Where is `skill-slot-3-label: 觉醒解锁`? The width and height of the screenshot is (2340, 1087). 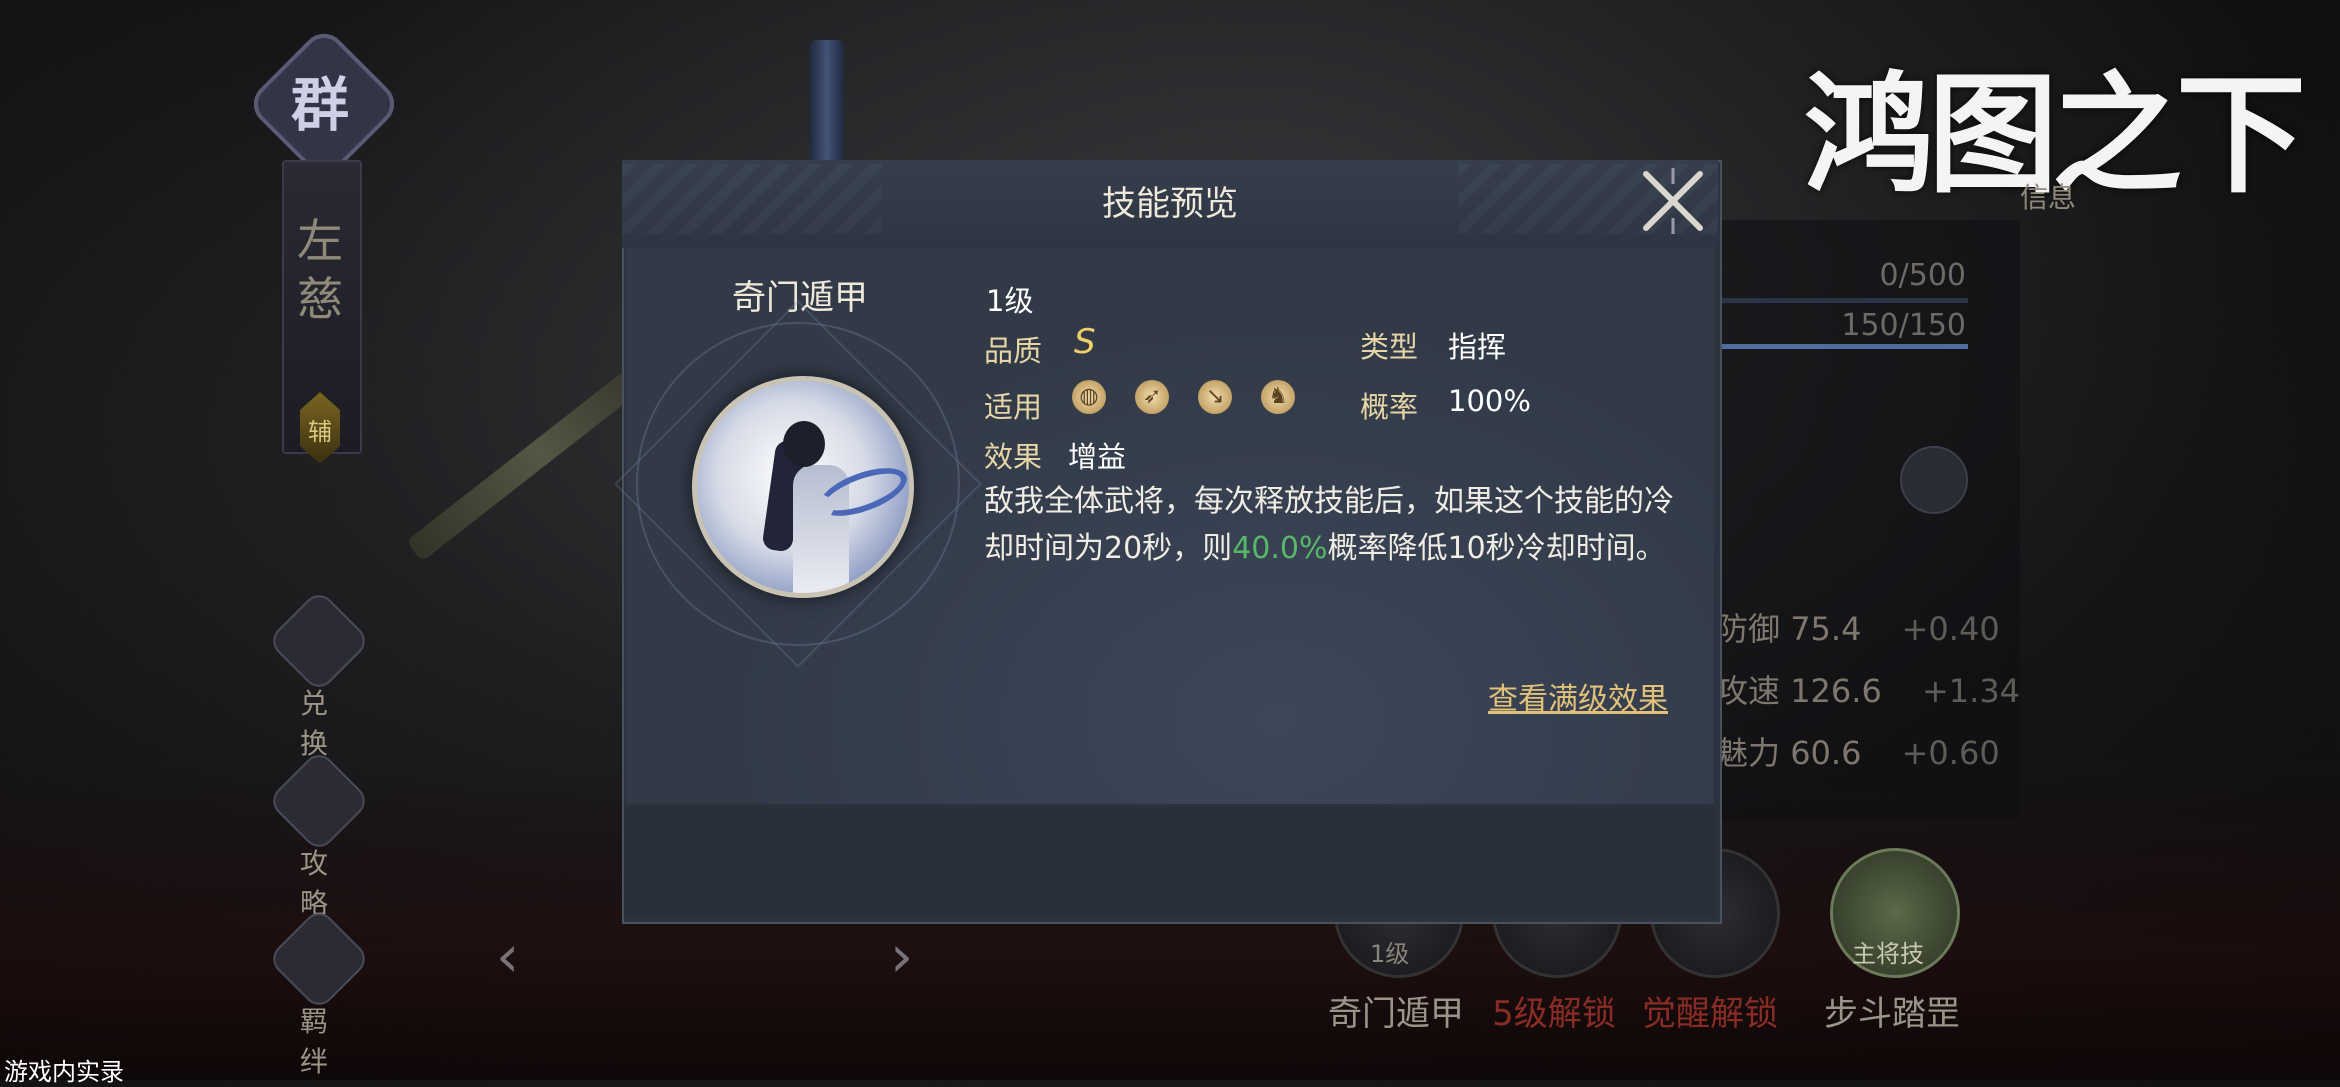
skill-slot-3-label: 觉醒解锁 is located at coordinates (1710, 1014).